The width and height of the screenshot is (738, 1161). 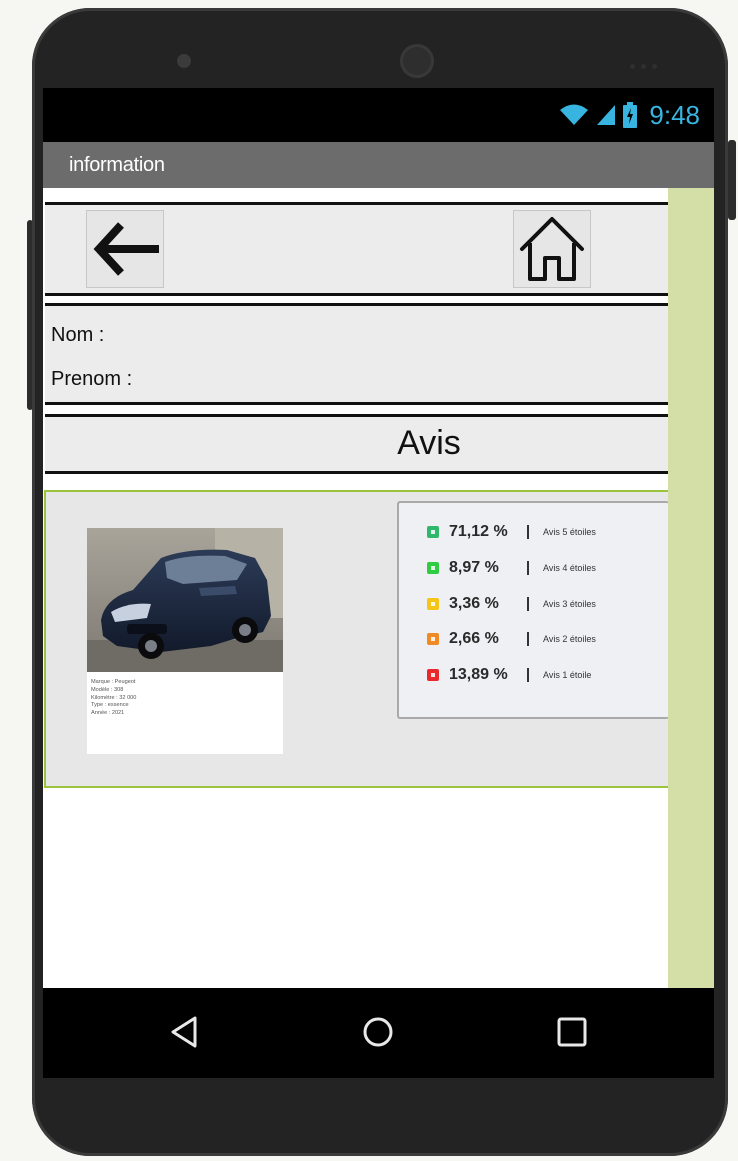 I want to click on avis-title: Avis, so click(x=429, y=443).